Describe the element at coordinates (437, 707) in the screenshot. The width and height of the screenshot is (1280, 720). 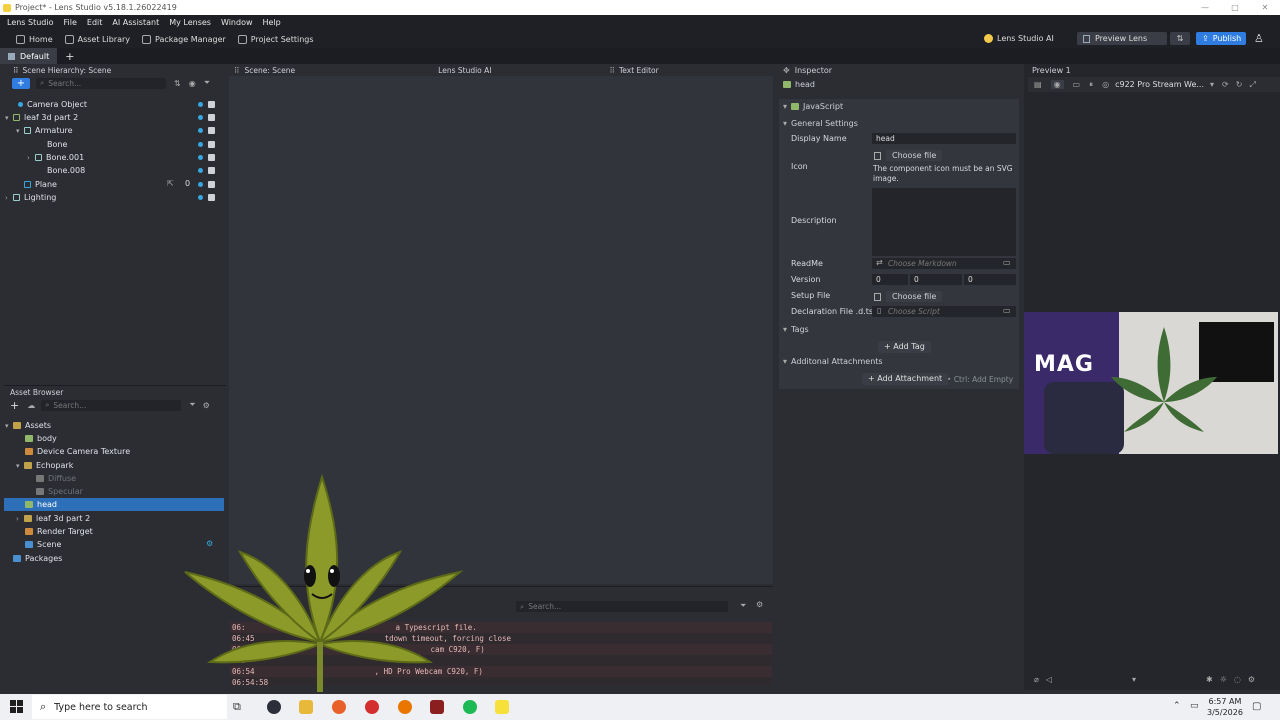
I see `app-icon` at that location.